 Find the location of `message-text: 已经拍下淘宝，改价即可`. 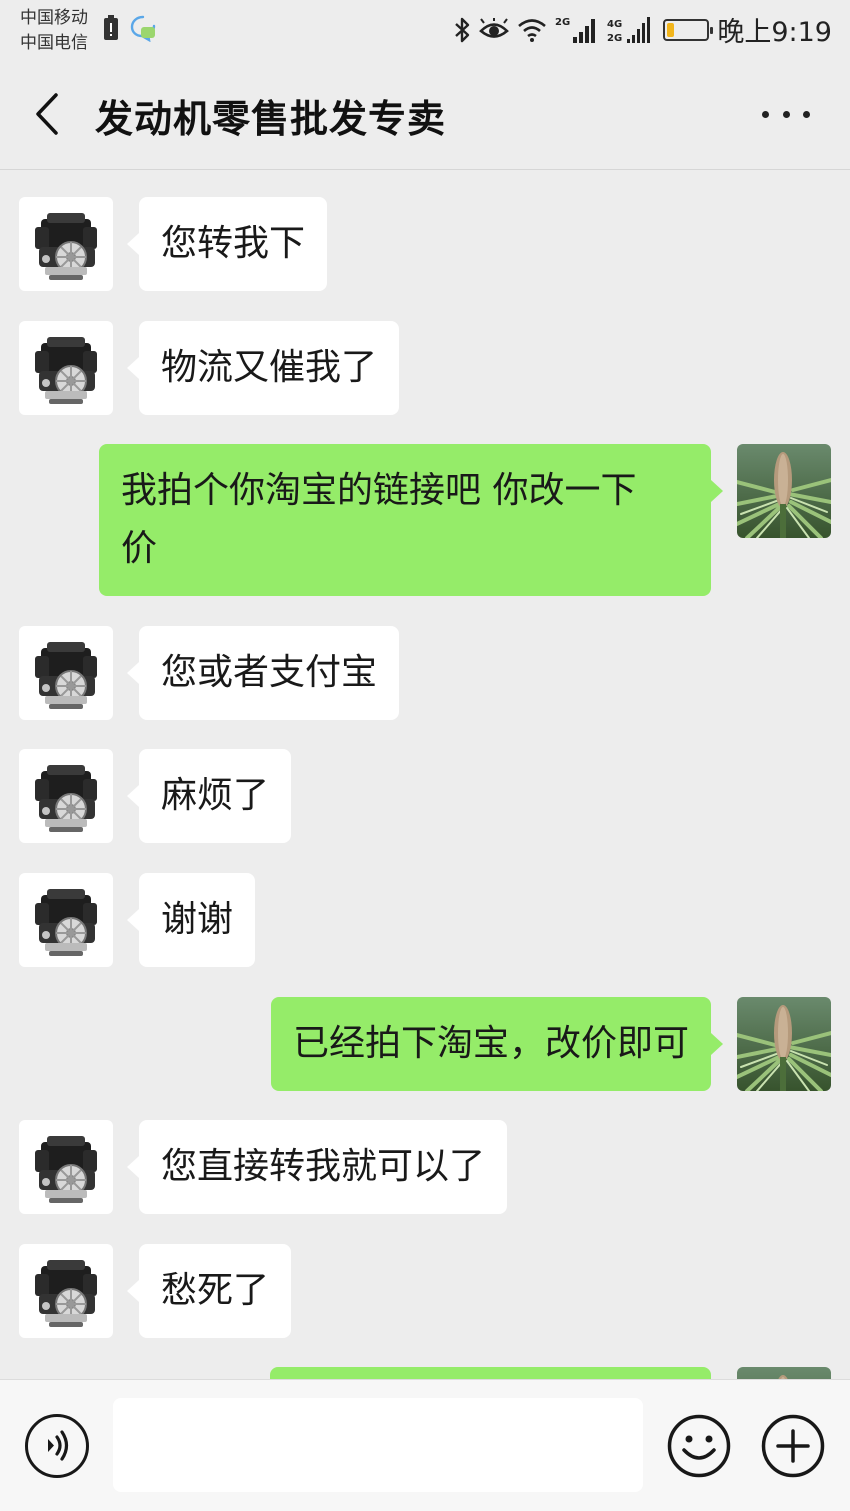

message-text: 已经拍下淘宝，改价即可 is located at coordinates (490, 1043).